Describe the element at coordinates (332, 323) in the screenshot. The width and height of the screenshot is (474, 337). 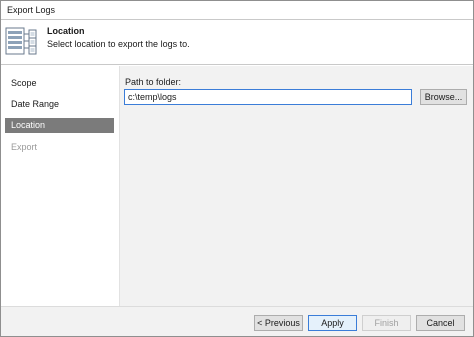
I see `apply-button: Apply` at that location.